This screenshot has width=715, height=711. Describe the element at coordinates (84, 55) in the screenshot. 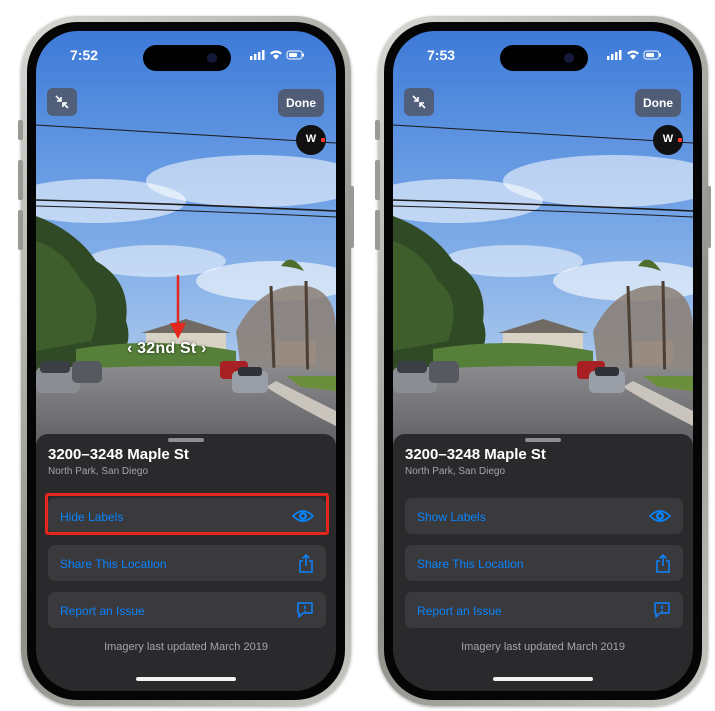

I see `status-time: 7:52` at that location.